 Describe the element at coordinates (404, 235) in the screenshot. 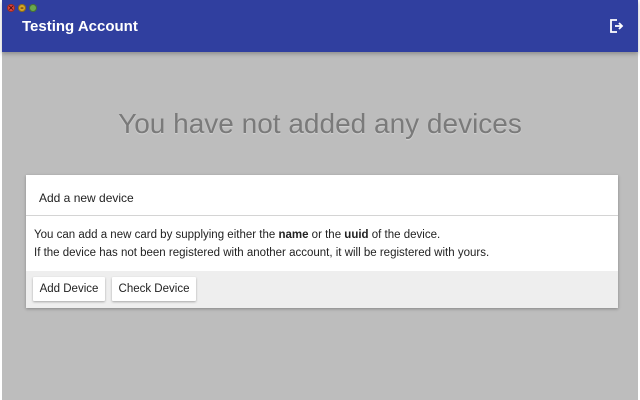

I see `text-segment: of the device.` at that location.